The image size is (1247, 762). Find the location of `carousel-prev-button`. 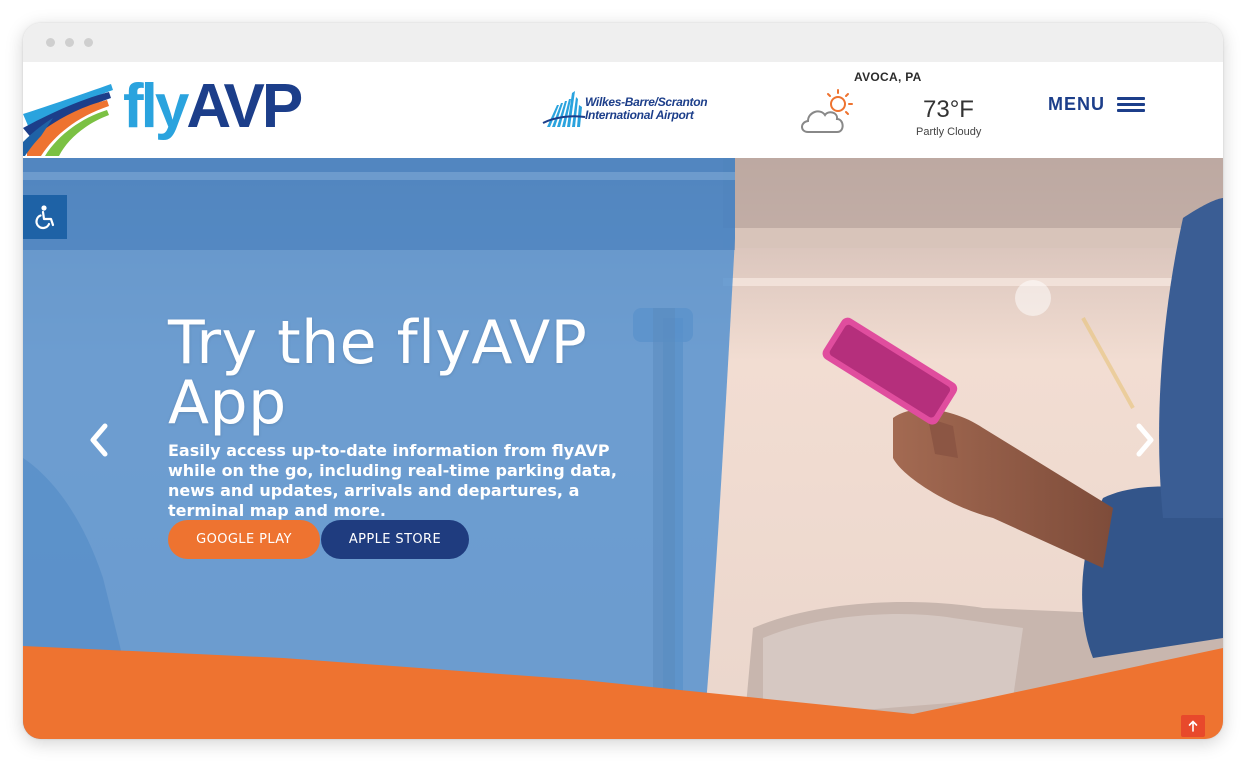

carousel-prev-button is located at coordinates (99, 440).